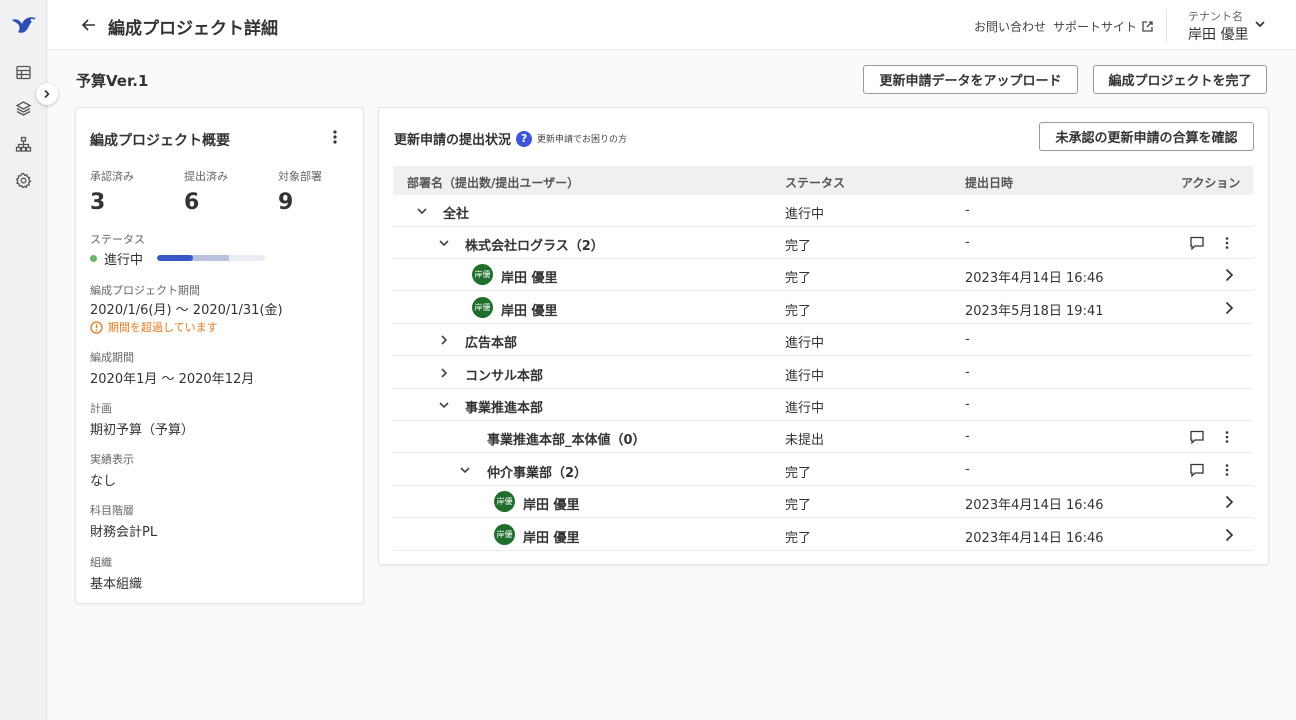 The width and height of the screenshot is (1296, 720). I want to click on budget-version-title: 予算Ver.1, so click(112, 81).